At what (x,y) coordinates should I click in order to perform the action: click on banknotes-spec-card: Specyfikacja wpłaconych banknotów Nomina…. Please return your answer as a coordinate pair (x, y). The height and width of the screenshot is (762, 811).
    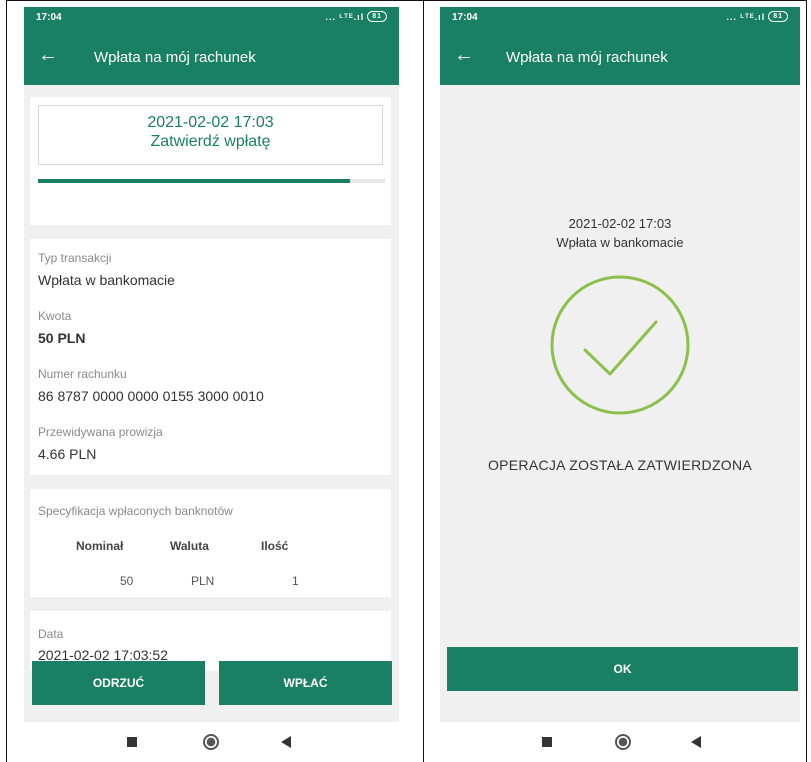
    Looking at the image, I should click on (210, 543).